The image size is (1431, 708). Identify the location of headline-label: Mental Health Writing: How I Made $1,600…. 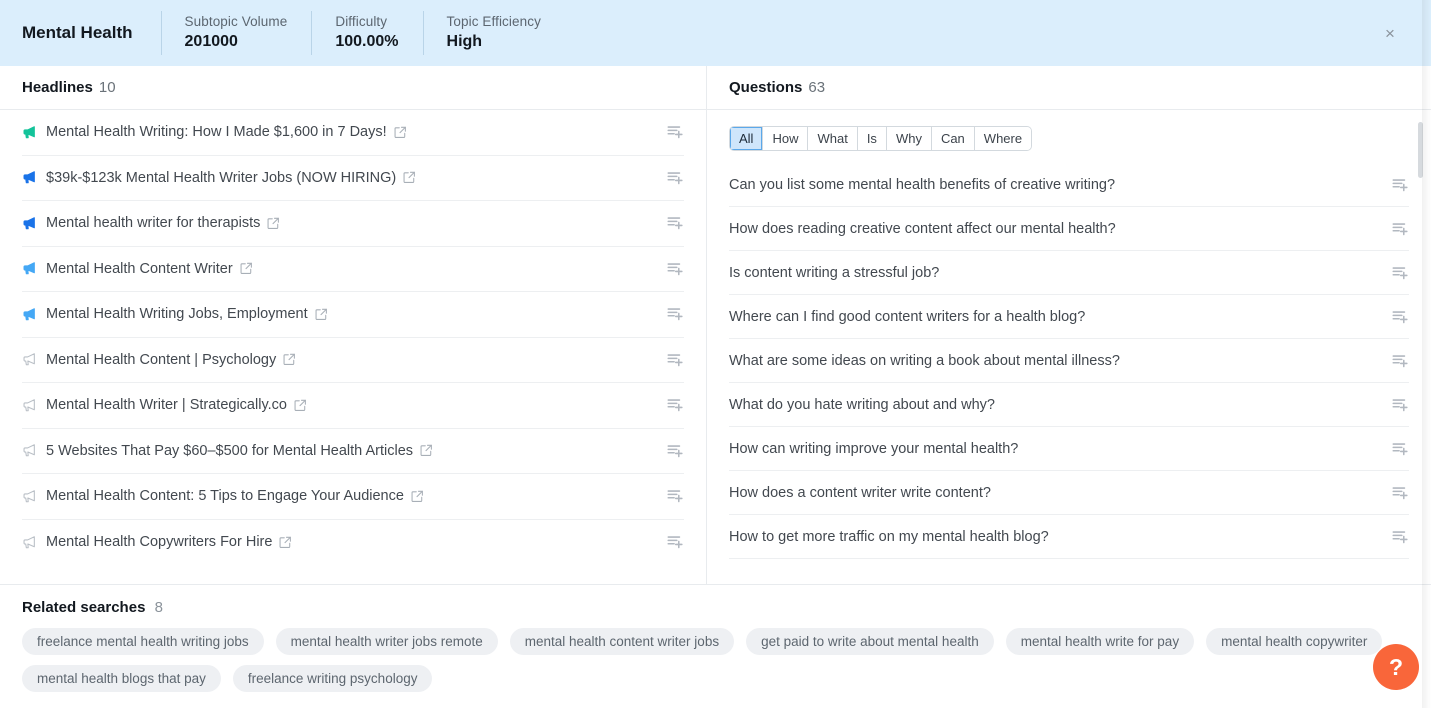
(216, 132).